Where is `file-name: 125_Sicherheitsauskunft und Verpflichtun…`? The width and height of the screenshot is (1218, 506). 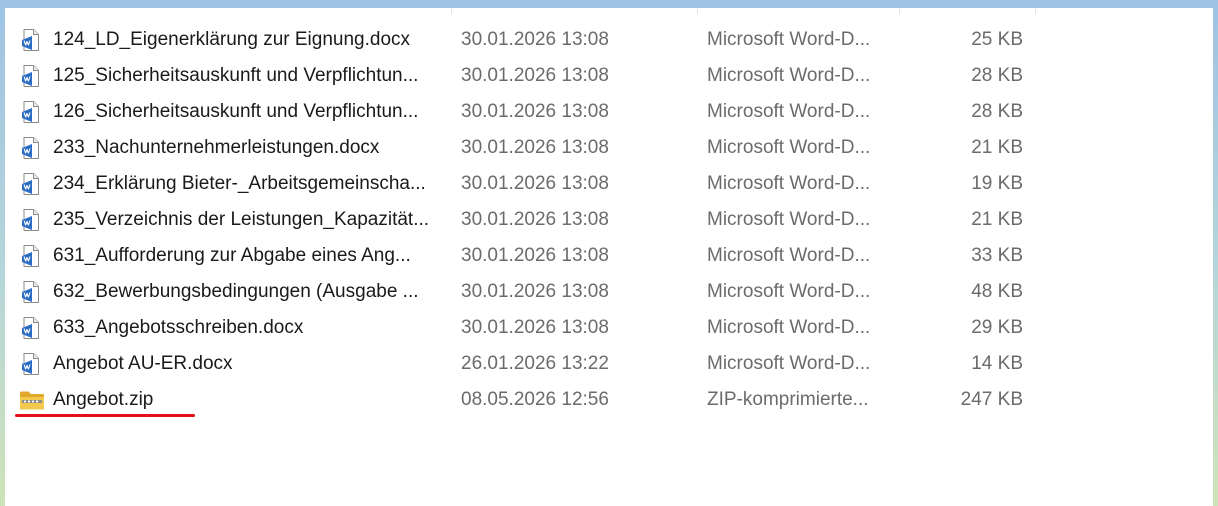
file-name: 125_Sicherheitsauskunft und Verpflichtun… is located at coordinates (236, 75).